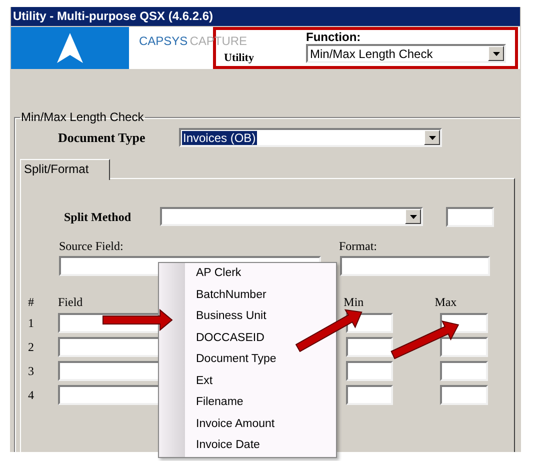 This screenshot has height=461, width=543. What do you see at coordinates (31, 347) in the screenshot?
I see `row-number: 2` at bounding box center [31, 347].